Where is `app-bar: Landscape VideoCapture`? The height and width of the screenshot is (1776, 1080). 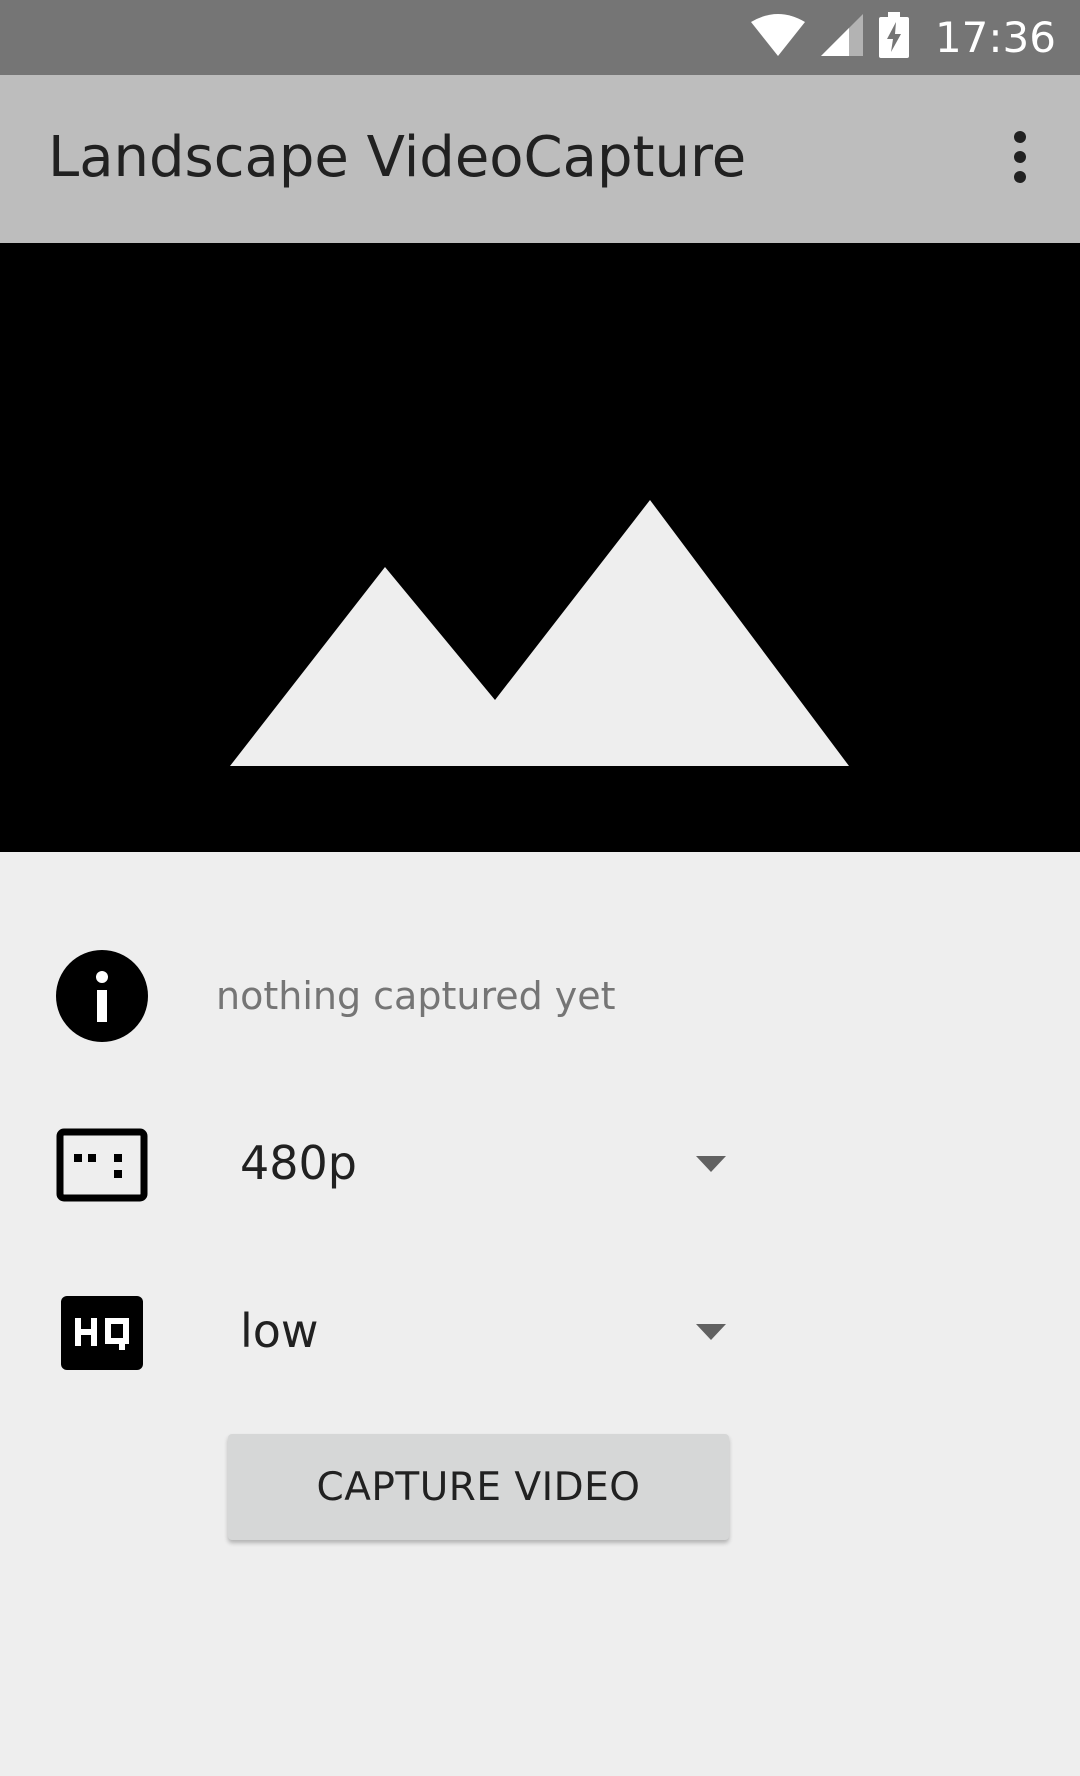 app-bar: Landscape VideoCapture is located at coordinates (540, 159).